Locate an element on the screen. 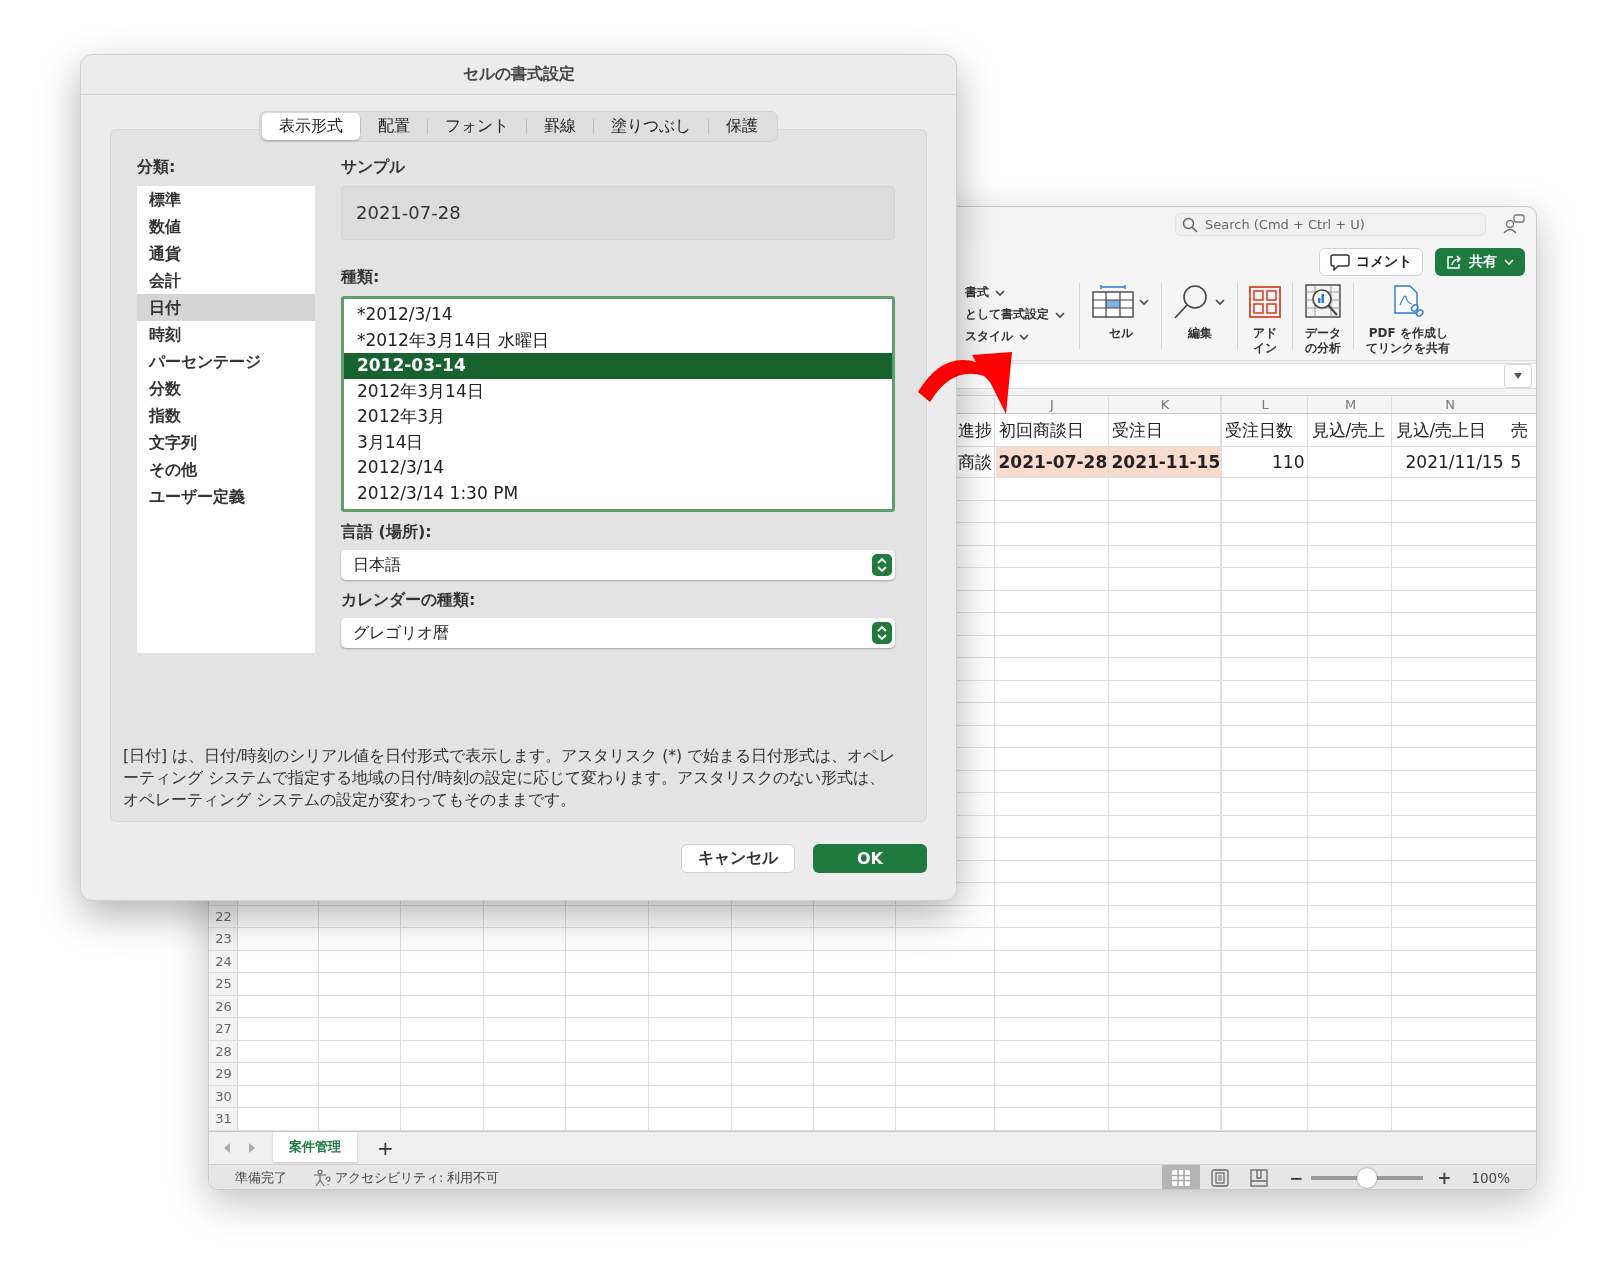 This screenshot has height=1273, width=1600. share-icon is located at coordinates (1454, 262).